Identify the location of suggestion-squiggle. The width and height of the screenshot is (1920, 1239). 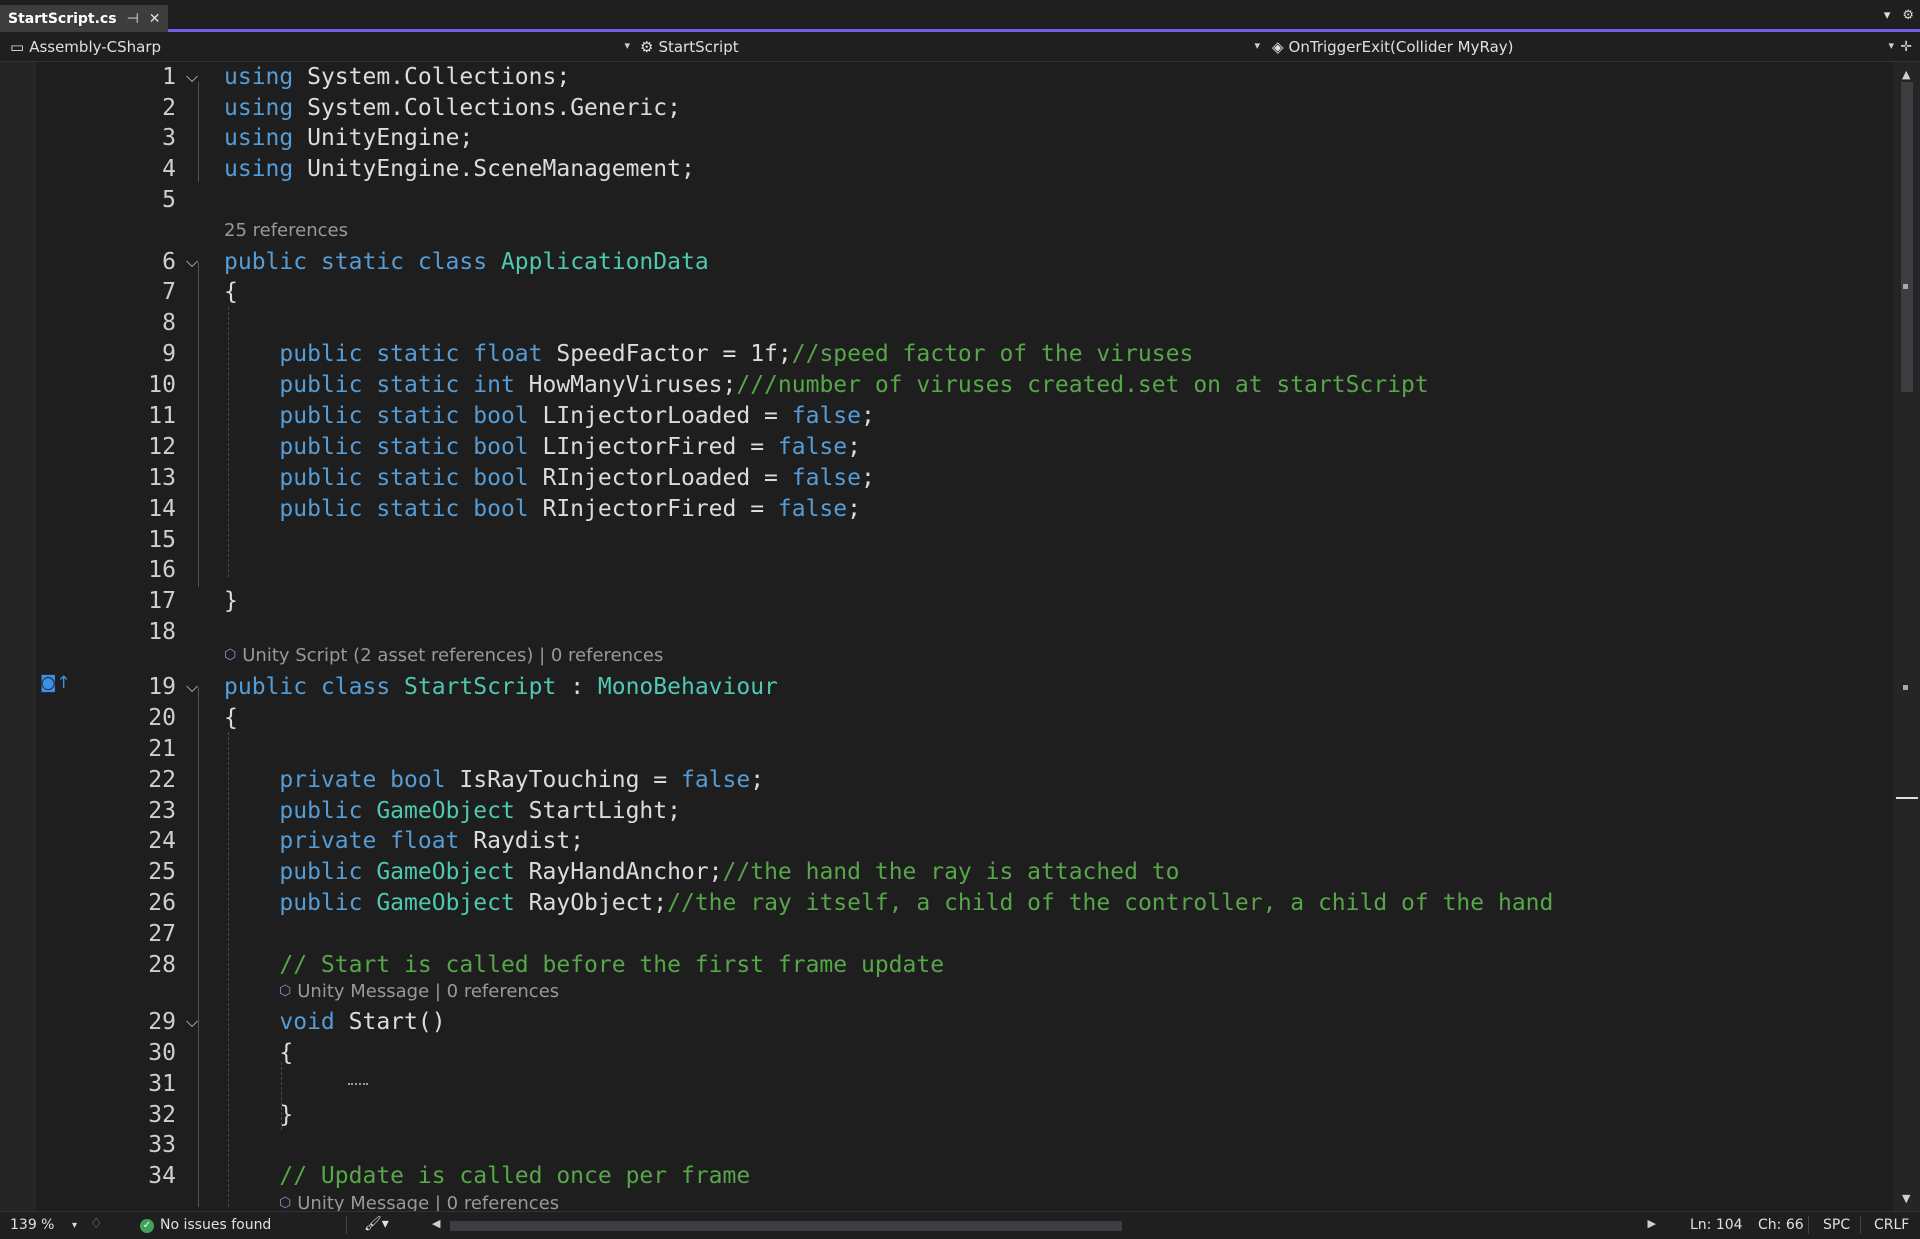
(358, 1084).